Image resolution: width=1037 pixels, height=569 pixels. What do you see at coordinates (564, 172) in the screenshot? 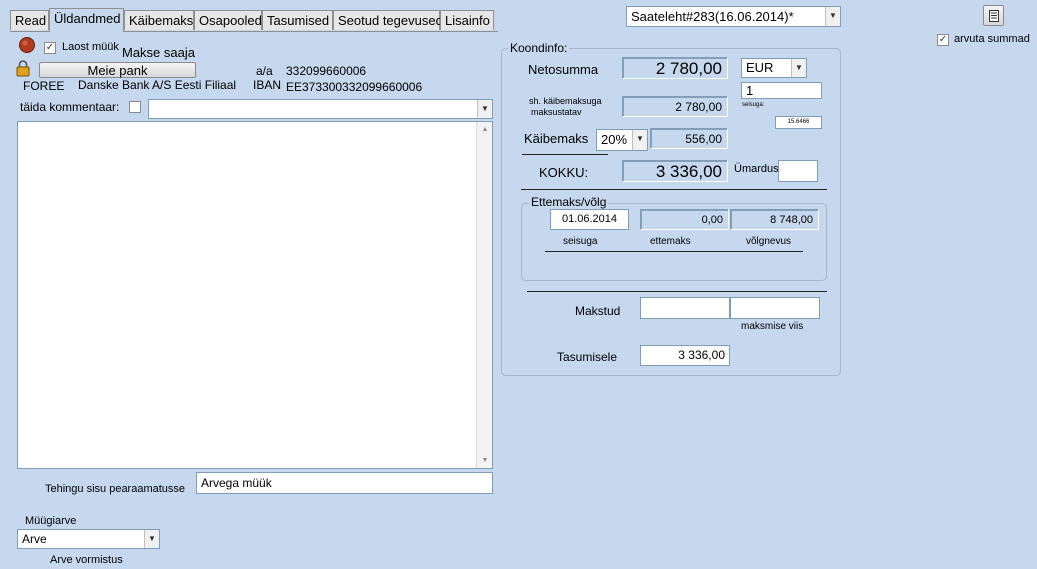
I see `total-label: KOKKU:` at bounding box center [564, 172].